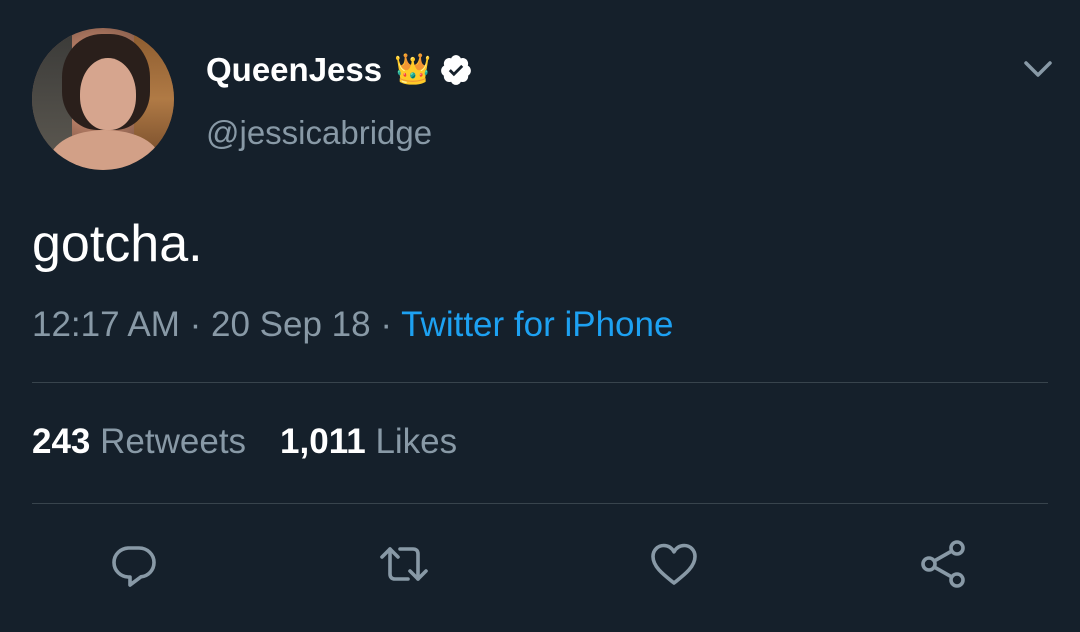 The width and height of the screenshot is (1080, 632). I want to click on share-icon, so click(943, 564).